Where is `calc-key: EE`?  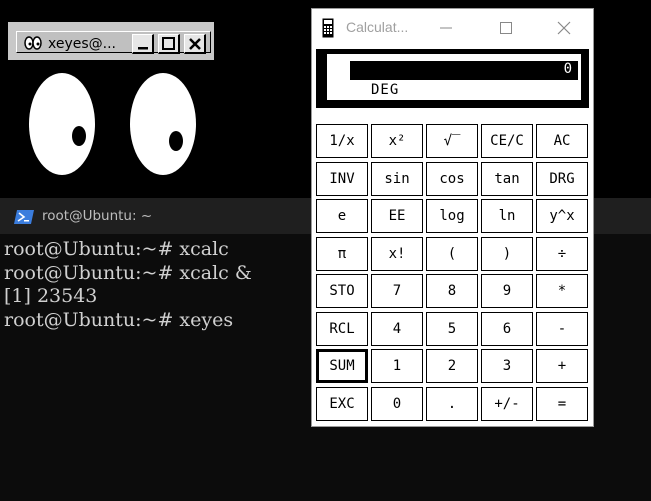 calc-key: EE is located at coordinates (397, 216).